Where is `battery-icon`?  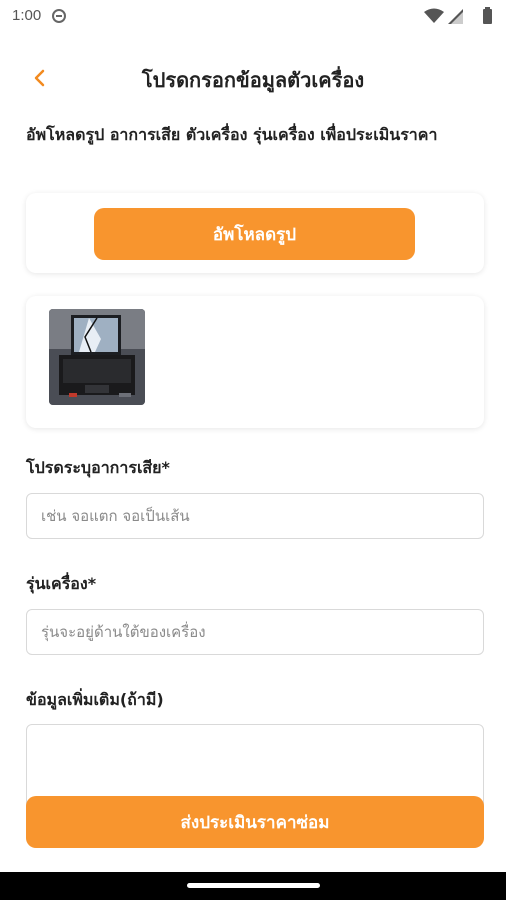
battery-icon is located at coordinates (487, 15).